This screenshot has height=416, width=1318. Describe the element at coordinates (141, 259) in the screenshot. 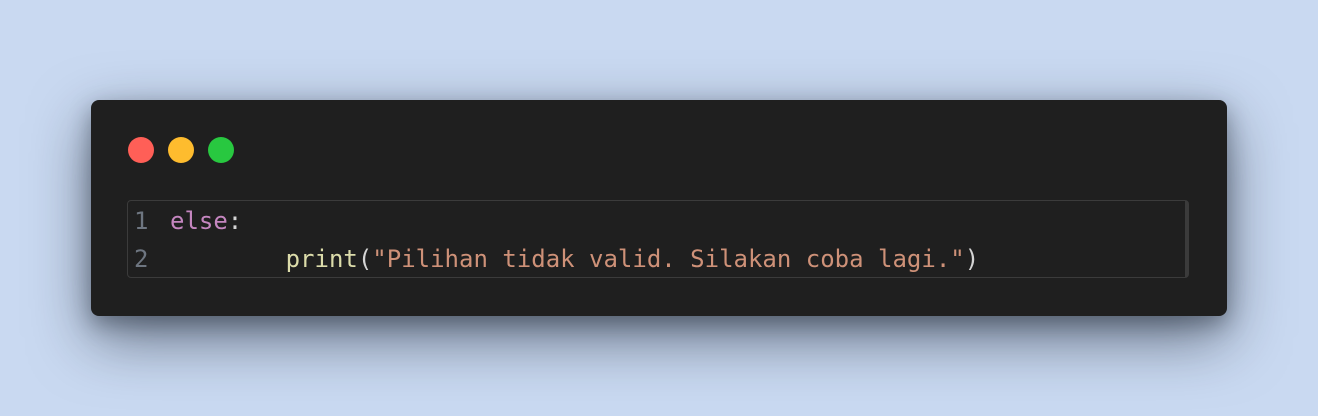

I see `line-number: 2` at that location.